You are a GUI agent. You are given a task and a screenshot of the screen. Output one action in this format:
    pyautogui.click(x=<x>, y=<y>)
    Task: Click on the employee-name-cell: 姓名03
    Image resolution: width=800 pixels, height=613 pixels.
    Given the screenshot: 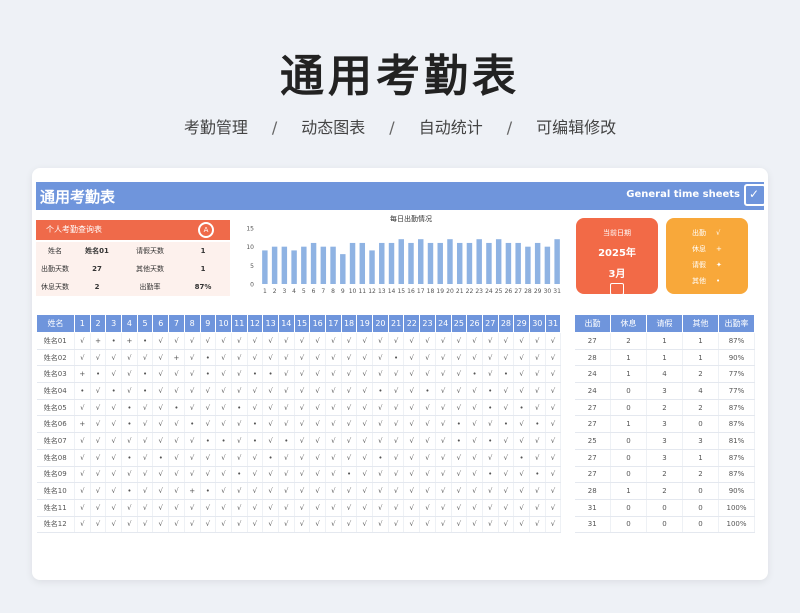 What is the action you would take?
    pyautogui.click(x=55, y=374)
    